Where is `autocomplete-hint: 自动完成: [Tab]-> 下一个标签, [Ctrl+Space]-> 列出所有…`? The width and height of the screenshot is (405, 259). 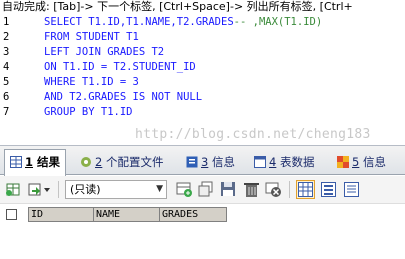 autocomplete-hint: 自动完成: [Tab]-> 下一个标签, [Ctrl+Space]-> 列出所有… is located at coordinates (177, 6).